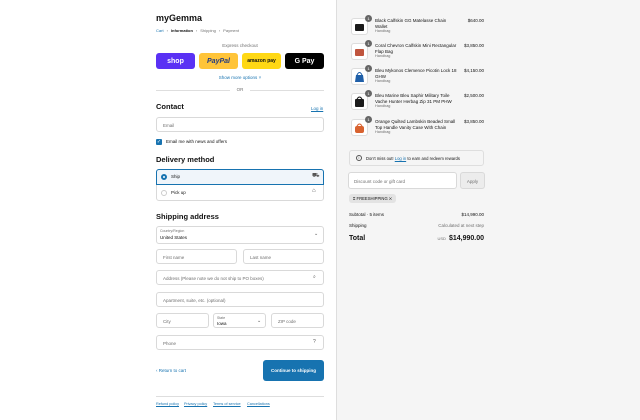  I want to click on return-to-cart-link: ‹ Return to cart, so click(171, 370).